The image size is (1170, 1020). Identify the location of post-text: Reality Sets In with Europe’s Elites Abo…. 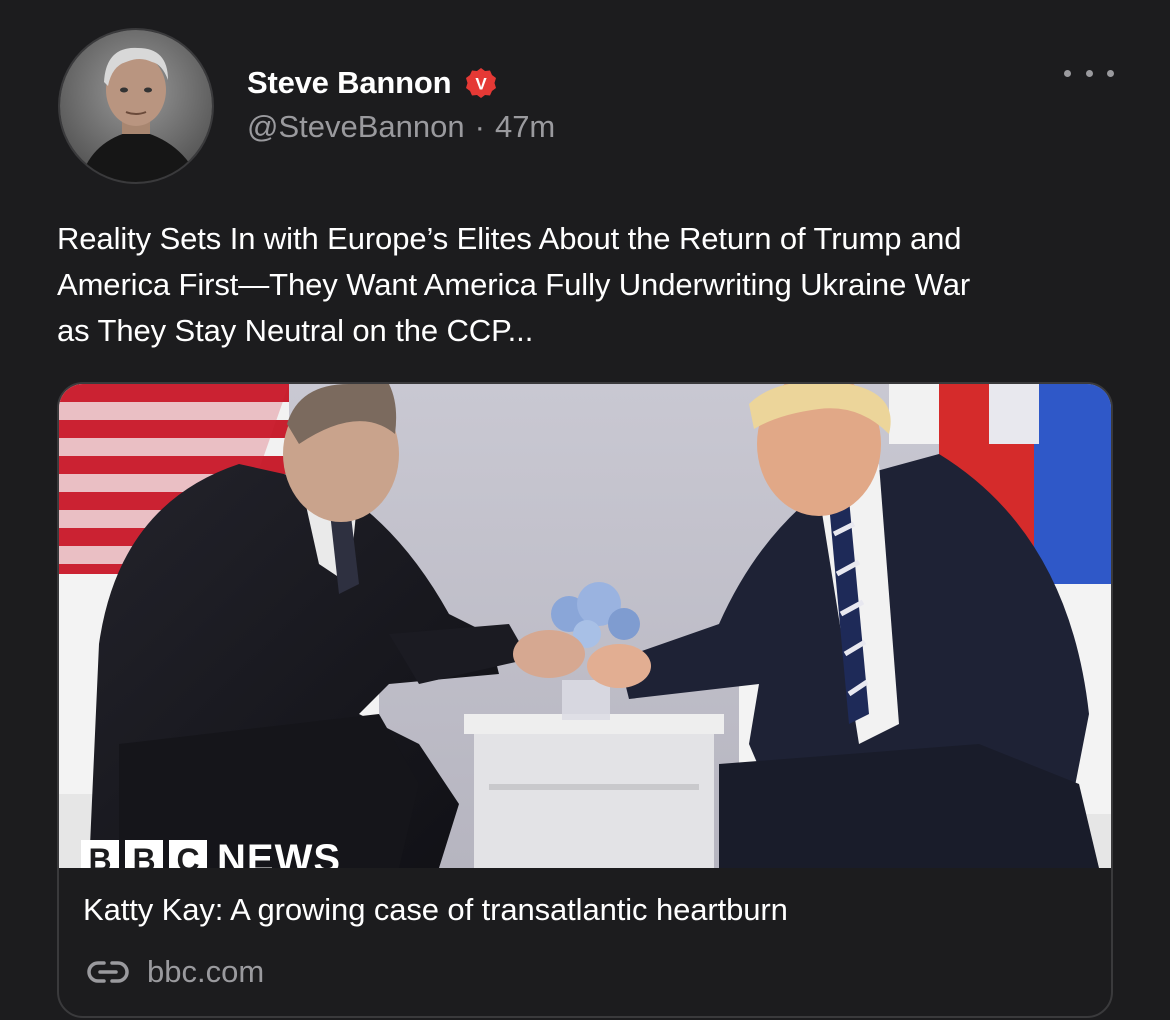
(592, 285).